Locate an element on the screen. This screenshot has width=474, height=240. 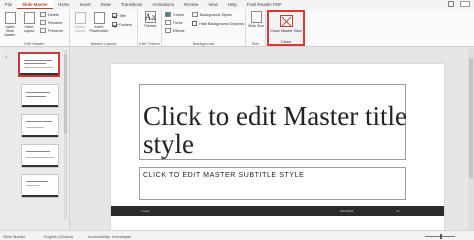
tab-foxit-reader-pdf: Foxit Reader PDF is located at coordinates (264, 4).